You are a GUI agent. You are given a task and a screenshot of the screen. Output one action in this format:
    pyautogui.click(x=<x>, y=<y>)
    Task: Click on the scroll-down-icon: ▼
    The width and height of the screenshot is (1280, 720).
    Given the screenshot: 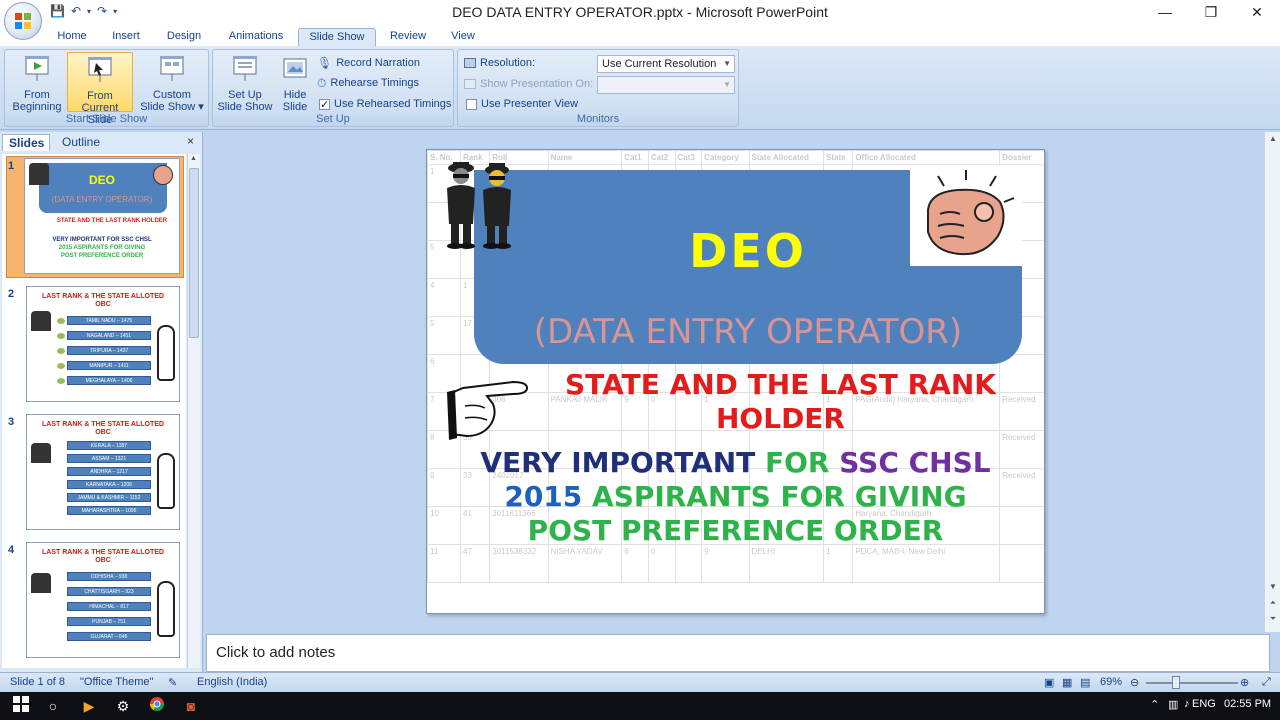 What is the action you would take?
    pyautogui.click(x=1273, y=588)
    